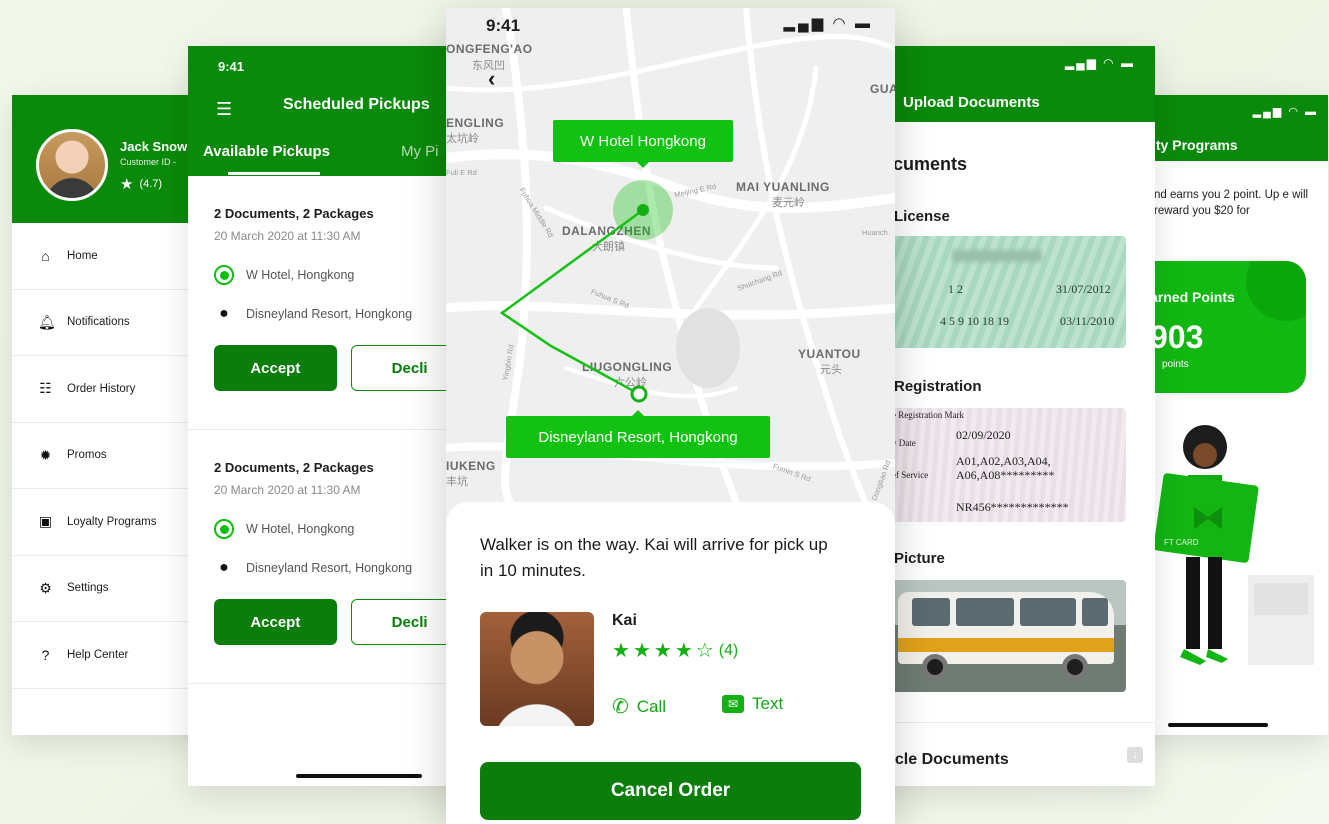 The width and height of the screenshot is (1329, 824). I want to click on loyalty-header: ▂▄▆ ◠ ▬ lty Programs, so click(1229, 128).